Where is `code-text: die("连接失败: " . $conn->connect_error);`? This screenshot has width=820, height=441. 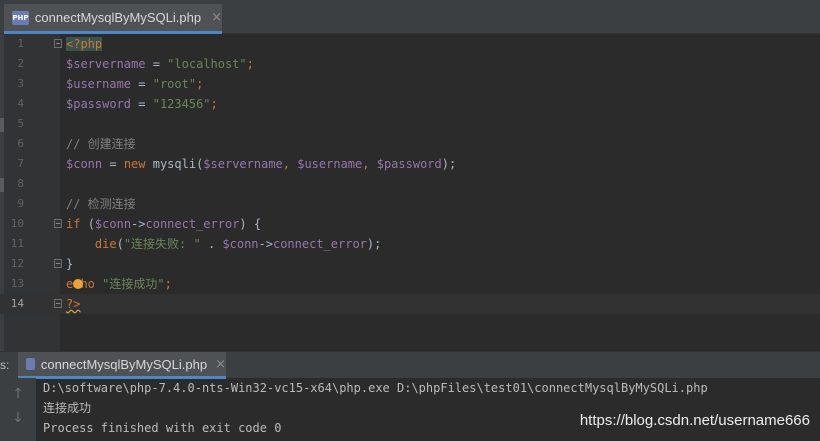 code-text: die("连接失败: " . $conn->connect_error); is located at coordinates (223, 244).